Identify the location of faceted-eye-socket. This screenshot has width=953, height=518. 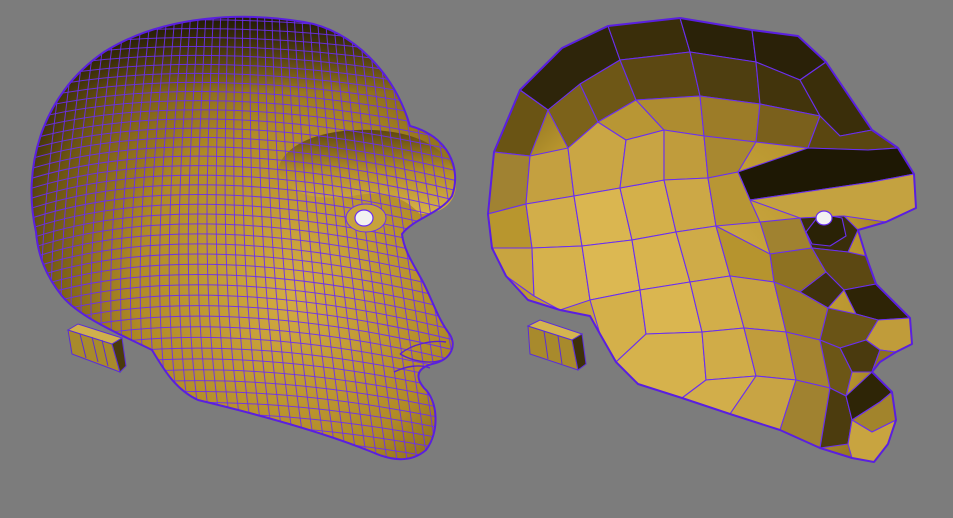
(824, 218).